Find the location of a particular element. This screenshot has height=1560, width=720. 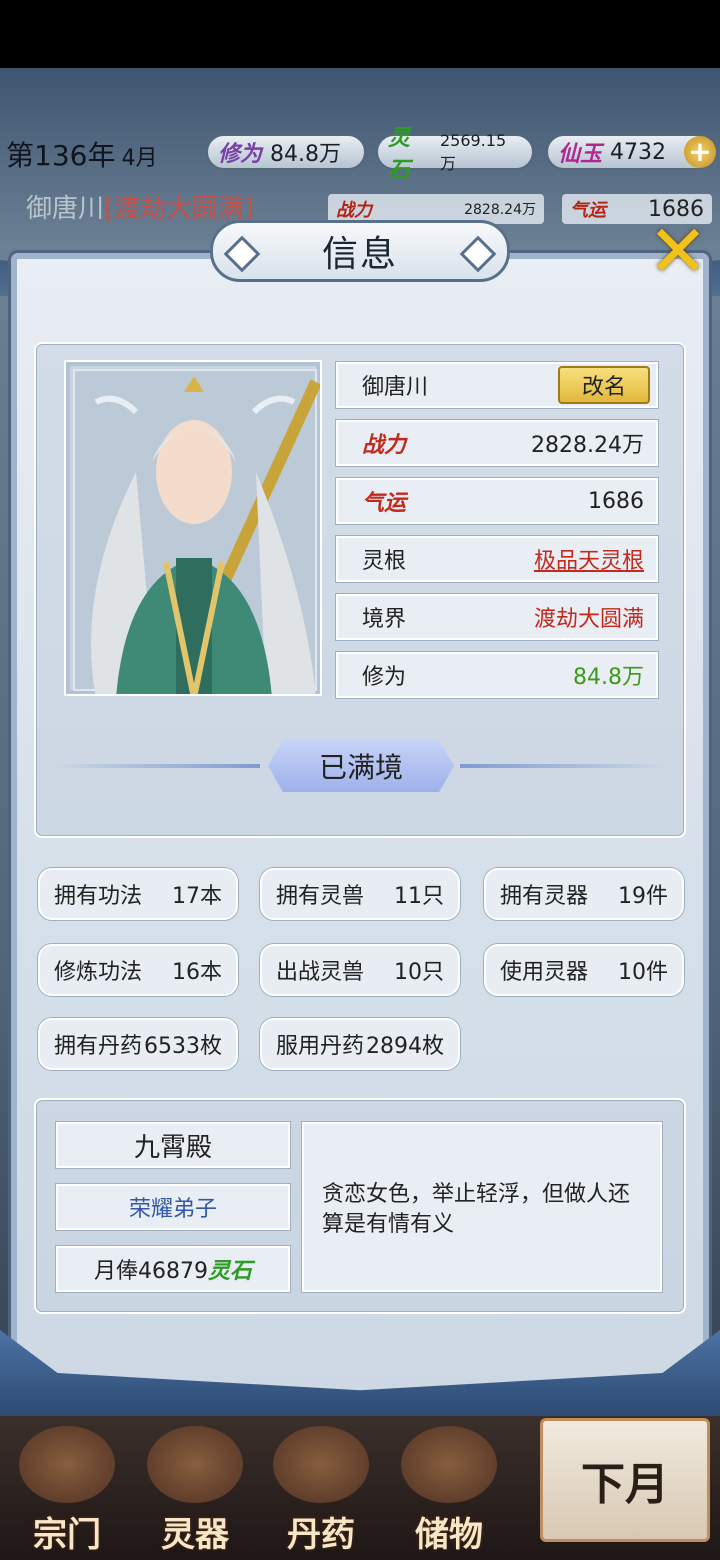

luck-value: 1686 is located at coordinates (616, 501).